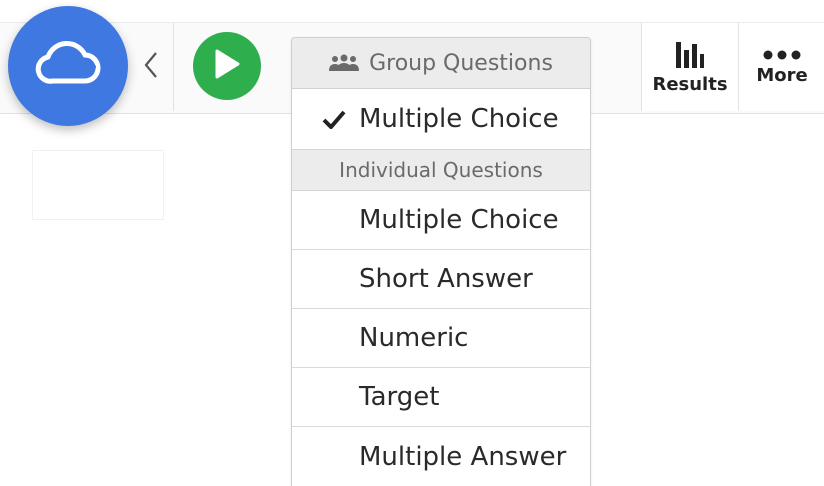 This screenshot has height=486, width=824. Describe the element at coordinates (441, 397) in the screenshot. I see `target-item: Target` at that location.